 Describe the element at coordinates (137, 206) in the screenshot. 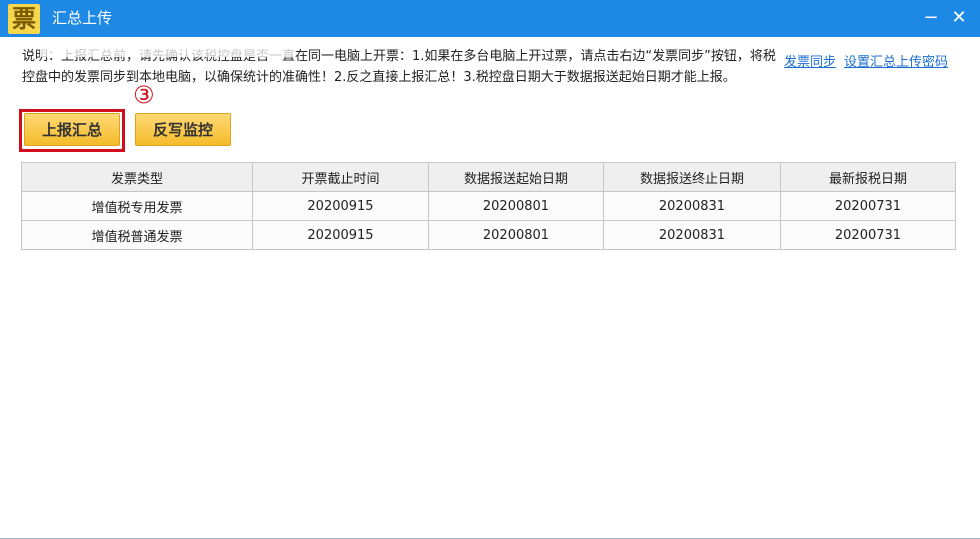

I see `table-cell: 增值税专用发票` at that location.